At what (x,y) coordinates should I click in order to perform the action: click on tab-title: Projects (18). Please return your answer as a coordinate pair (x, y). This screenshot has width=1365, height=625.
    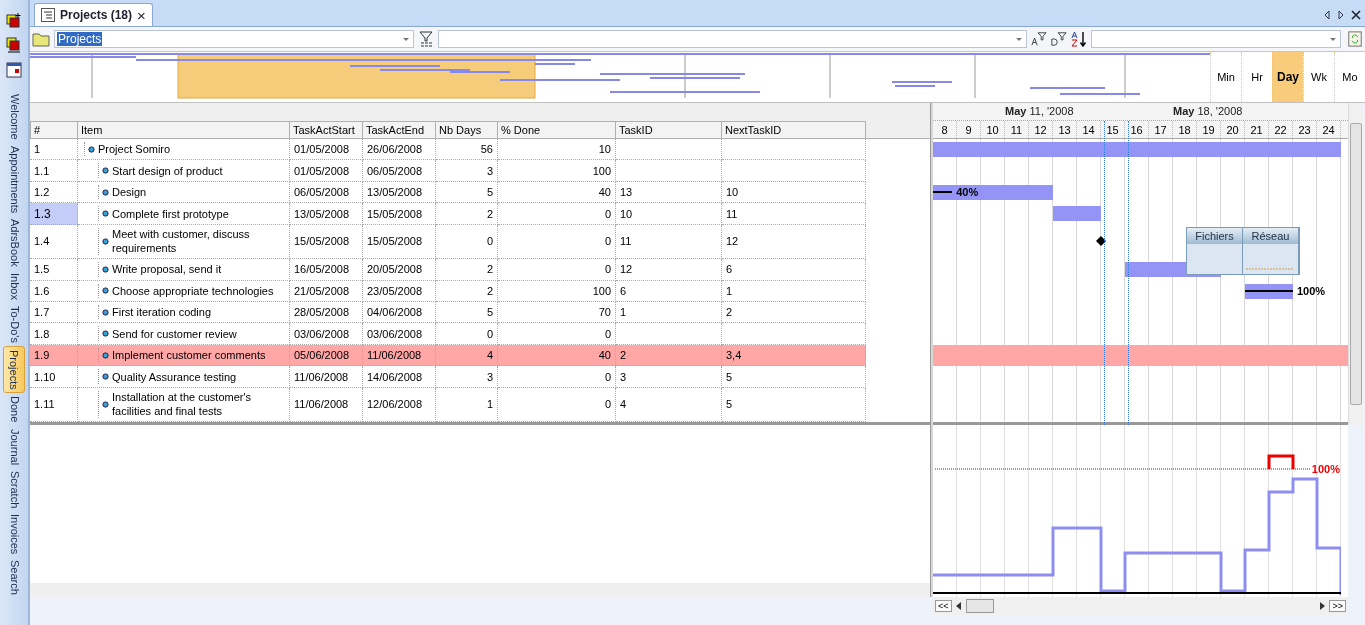
    Looking at the image, I should click on (96, 15).